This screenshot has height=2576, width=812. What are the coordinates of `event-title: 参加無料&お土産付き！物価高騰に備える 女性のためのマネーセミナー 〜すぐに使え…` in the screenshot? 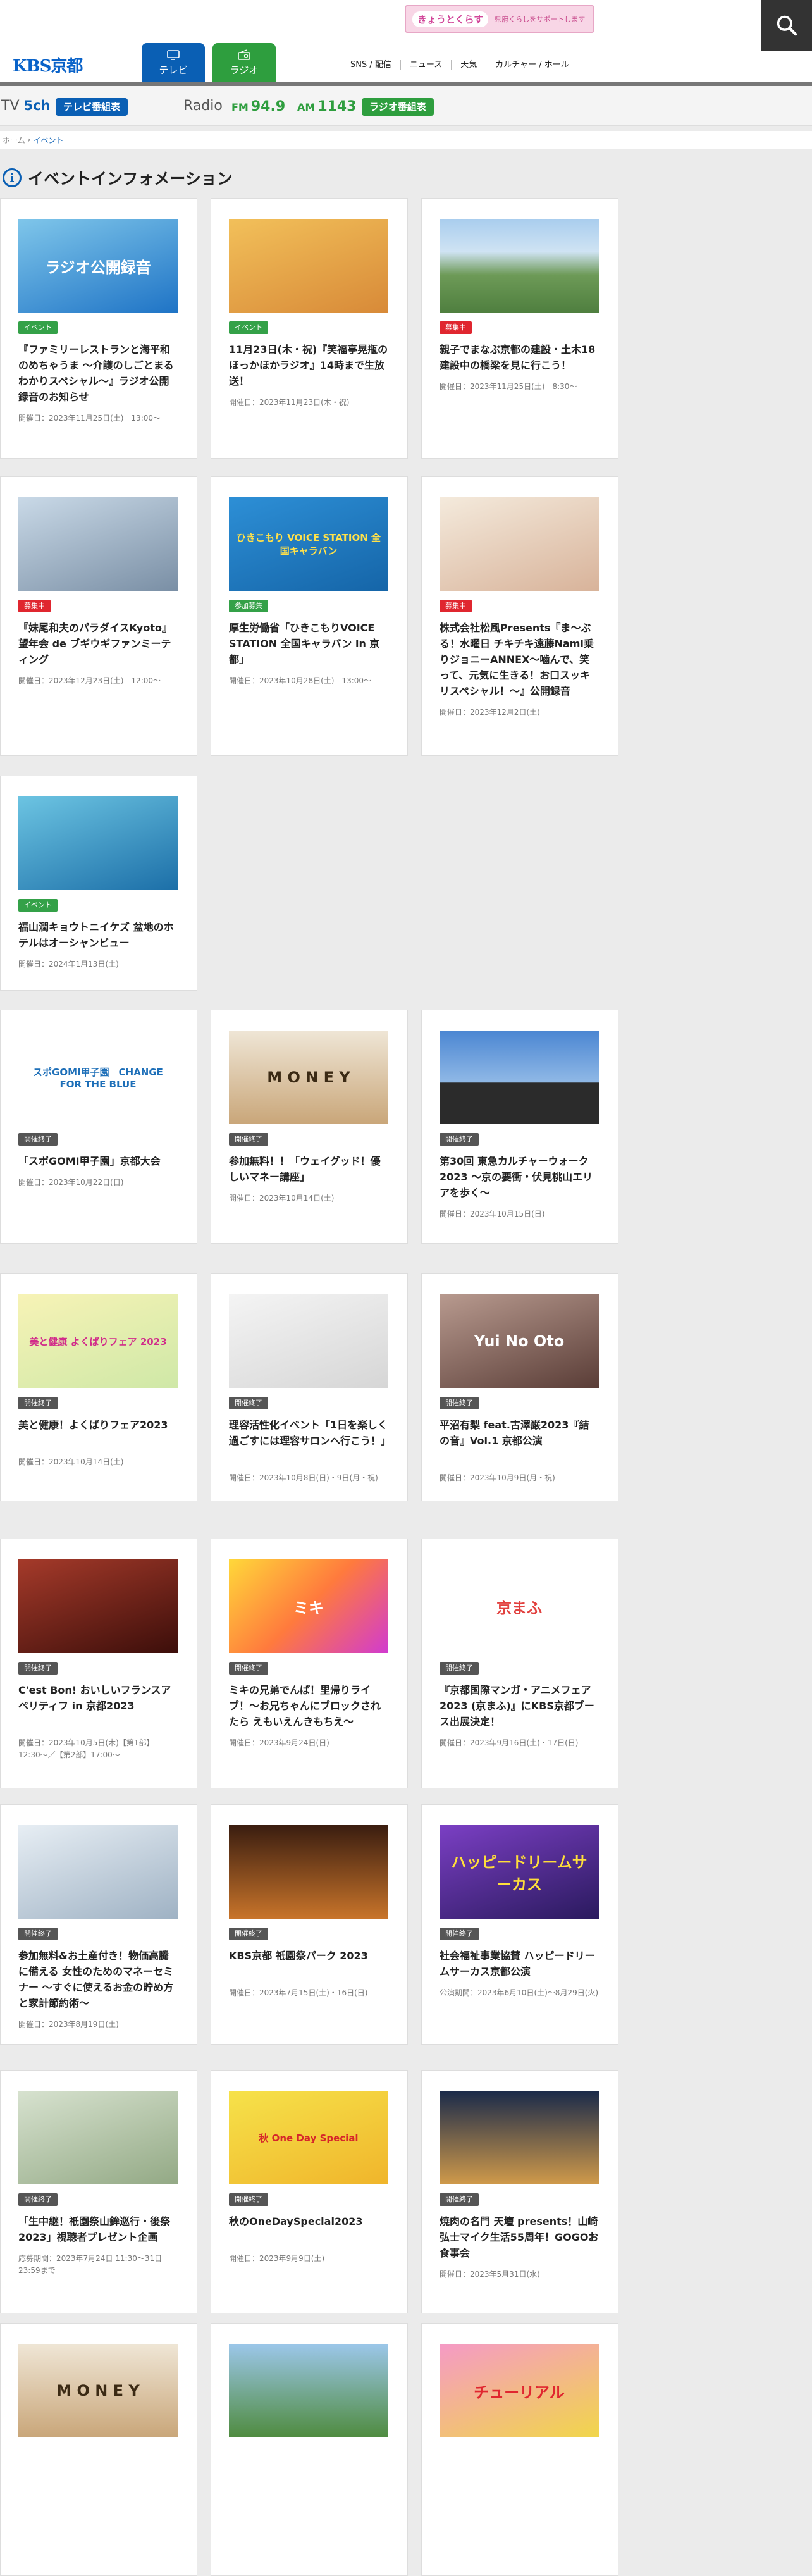 It's located at (98, 1980).